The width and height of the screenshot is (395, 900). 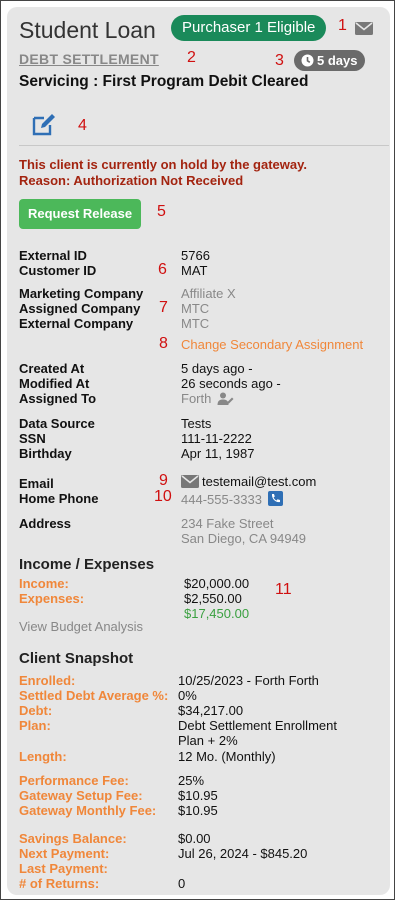 What do you see at coordinates (208, 740) in the screenshot?
I see `plan-value-line-2: Plan + 2%` at bounding box center [208, 740].